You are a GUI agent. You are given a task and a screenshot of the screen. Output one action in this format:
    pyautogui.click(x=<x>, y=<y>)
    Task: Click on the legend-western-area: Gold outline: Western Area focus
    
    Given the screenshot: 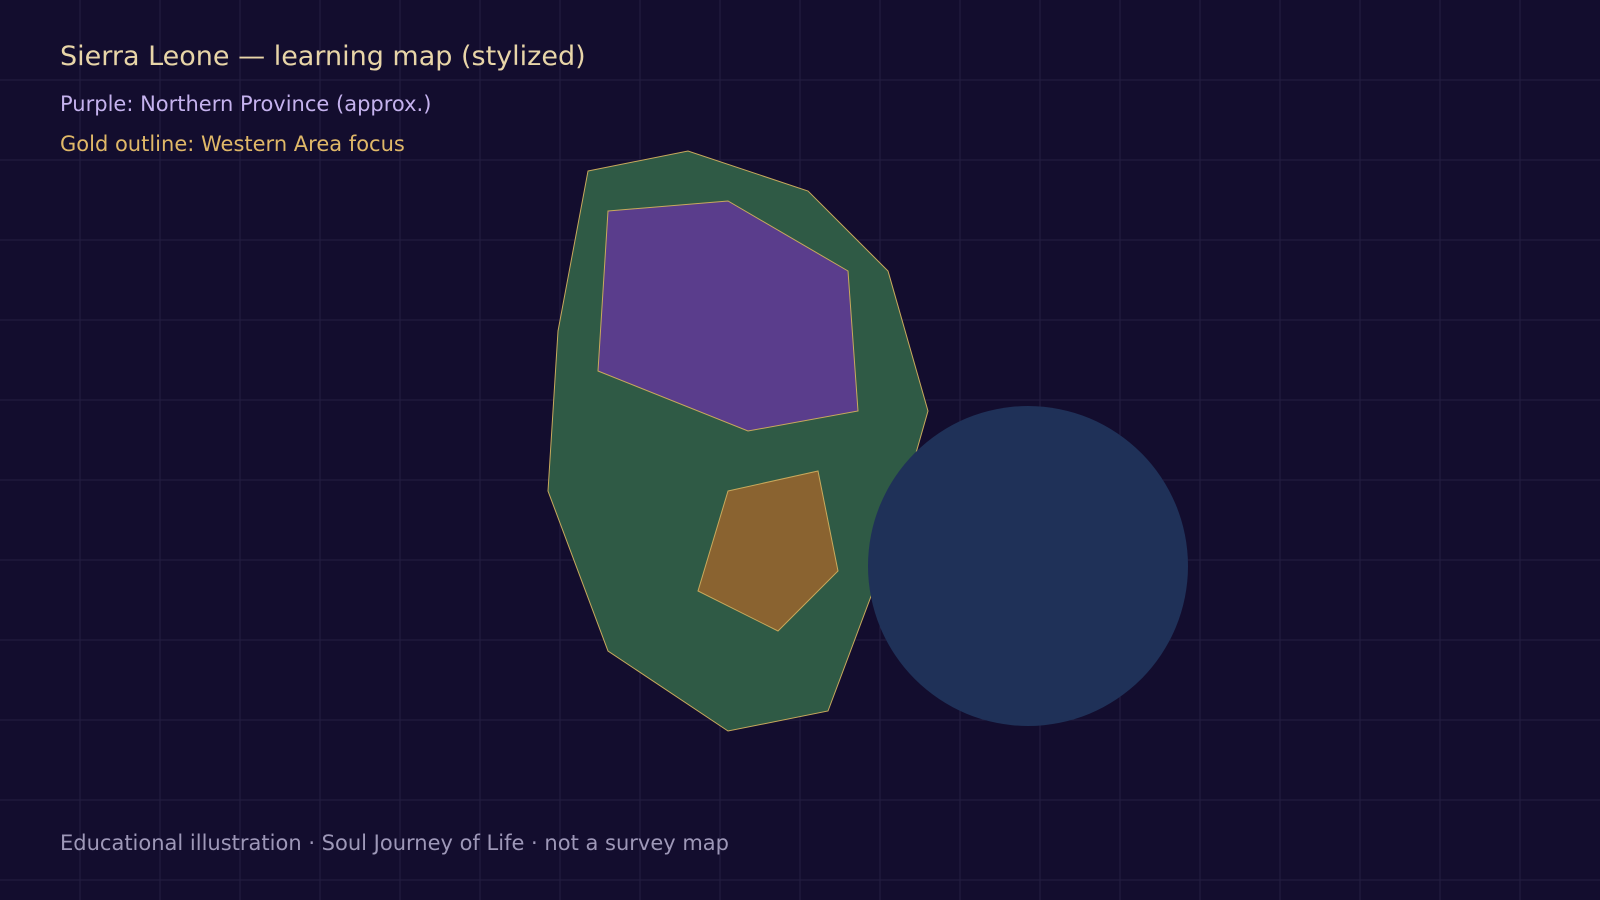 What is the action you would take?
    pyautogui.click(x=232, y=144)
    